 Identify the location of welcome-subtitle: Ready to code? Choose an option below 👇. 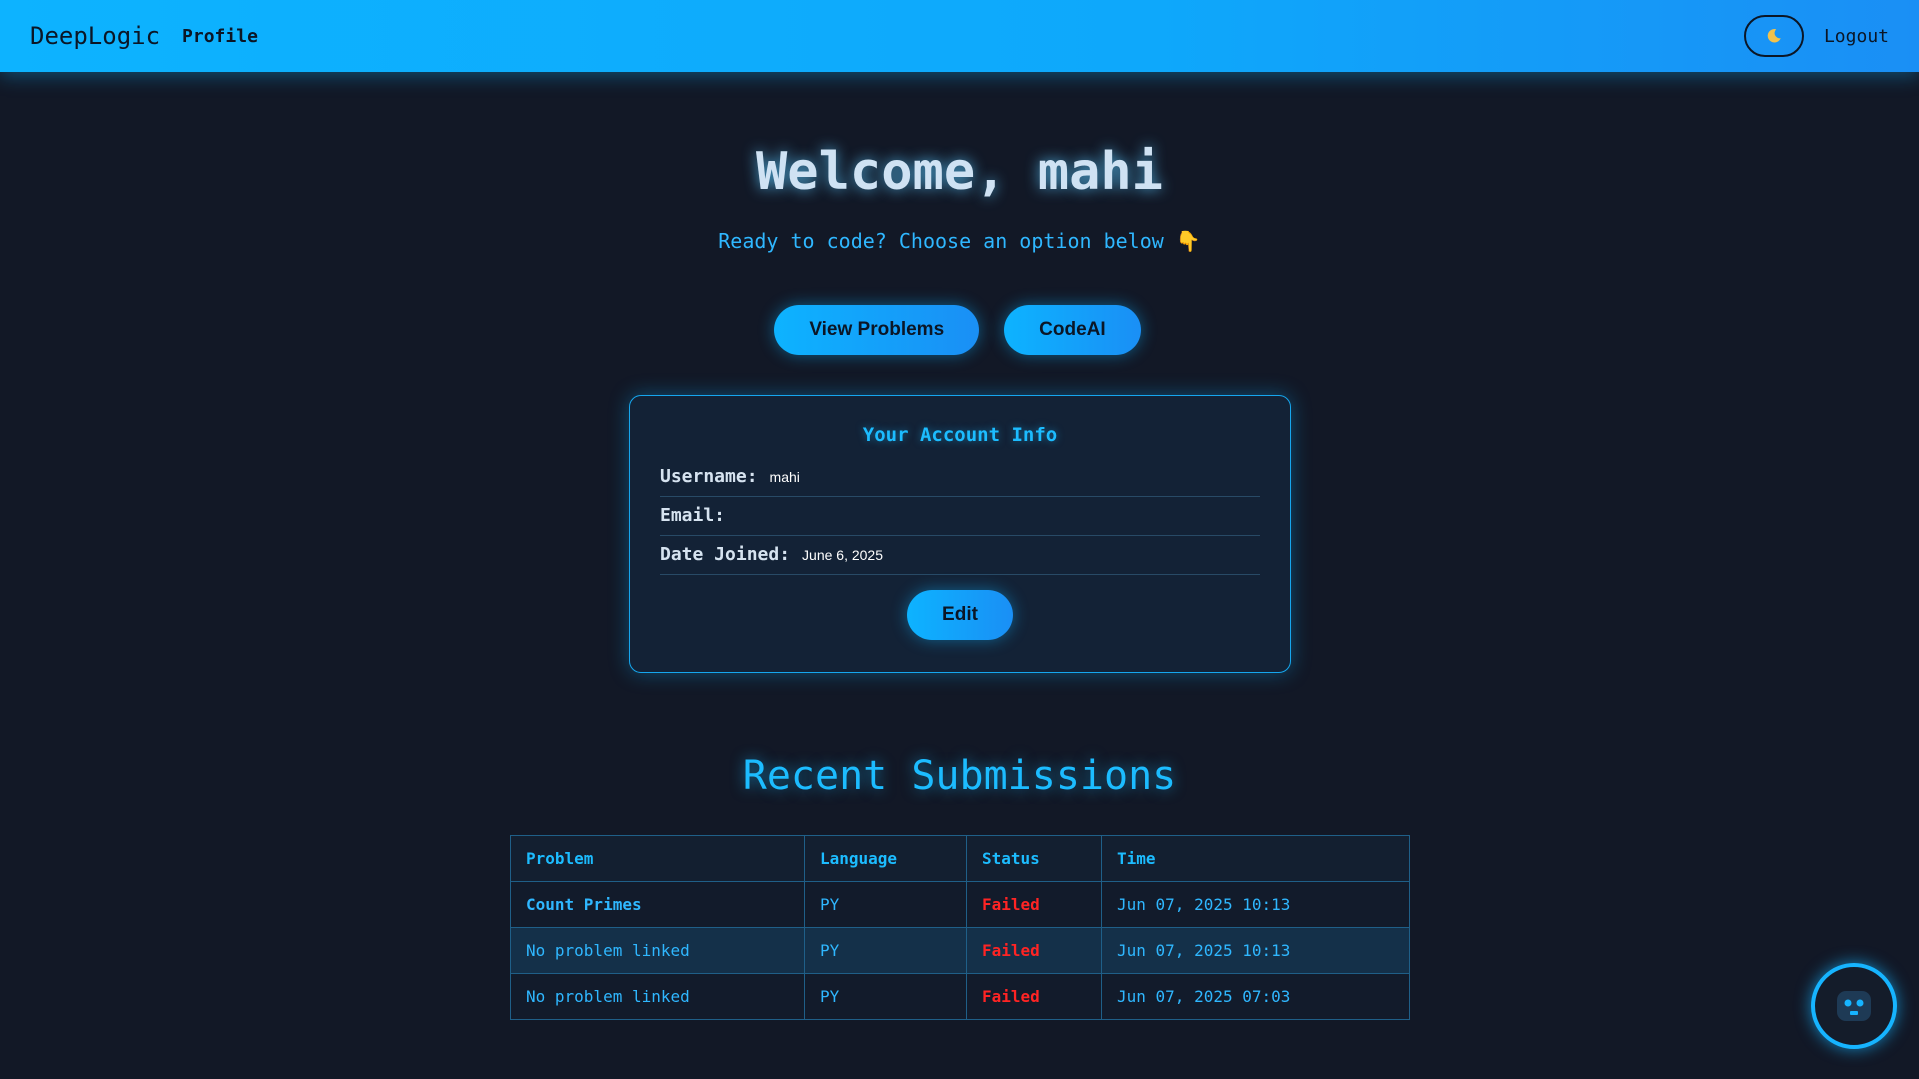
(959, 241).